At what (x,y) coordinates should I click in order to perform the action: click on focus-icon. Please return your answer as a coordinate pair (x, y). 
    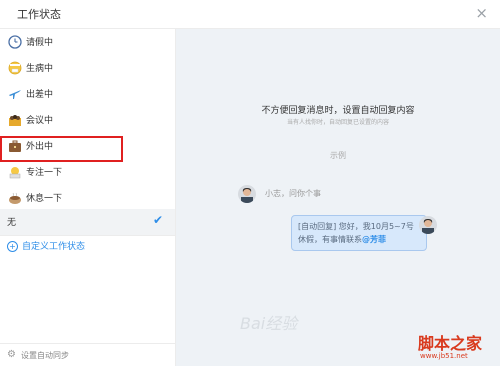
    Looking at the image, I should click on (15, 173).